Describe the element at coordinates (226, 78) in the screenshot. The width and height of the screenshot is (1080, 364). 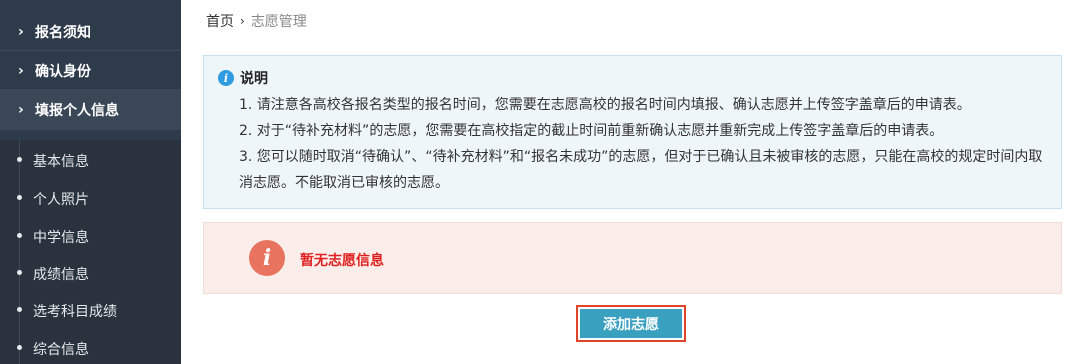
I see `info-icon: i` at that location.